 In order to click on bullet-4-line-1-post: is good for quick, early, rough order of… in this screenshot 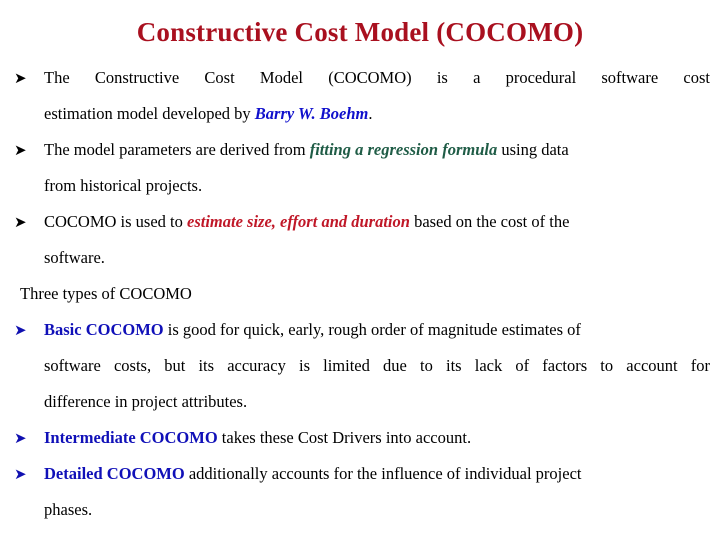, I will do `click(372, 329)`.